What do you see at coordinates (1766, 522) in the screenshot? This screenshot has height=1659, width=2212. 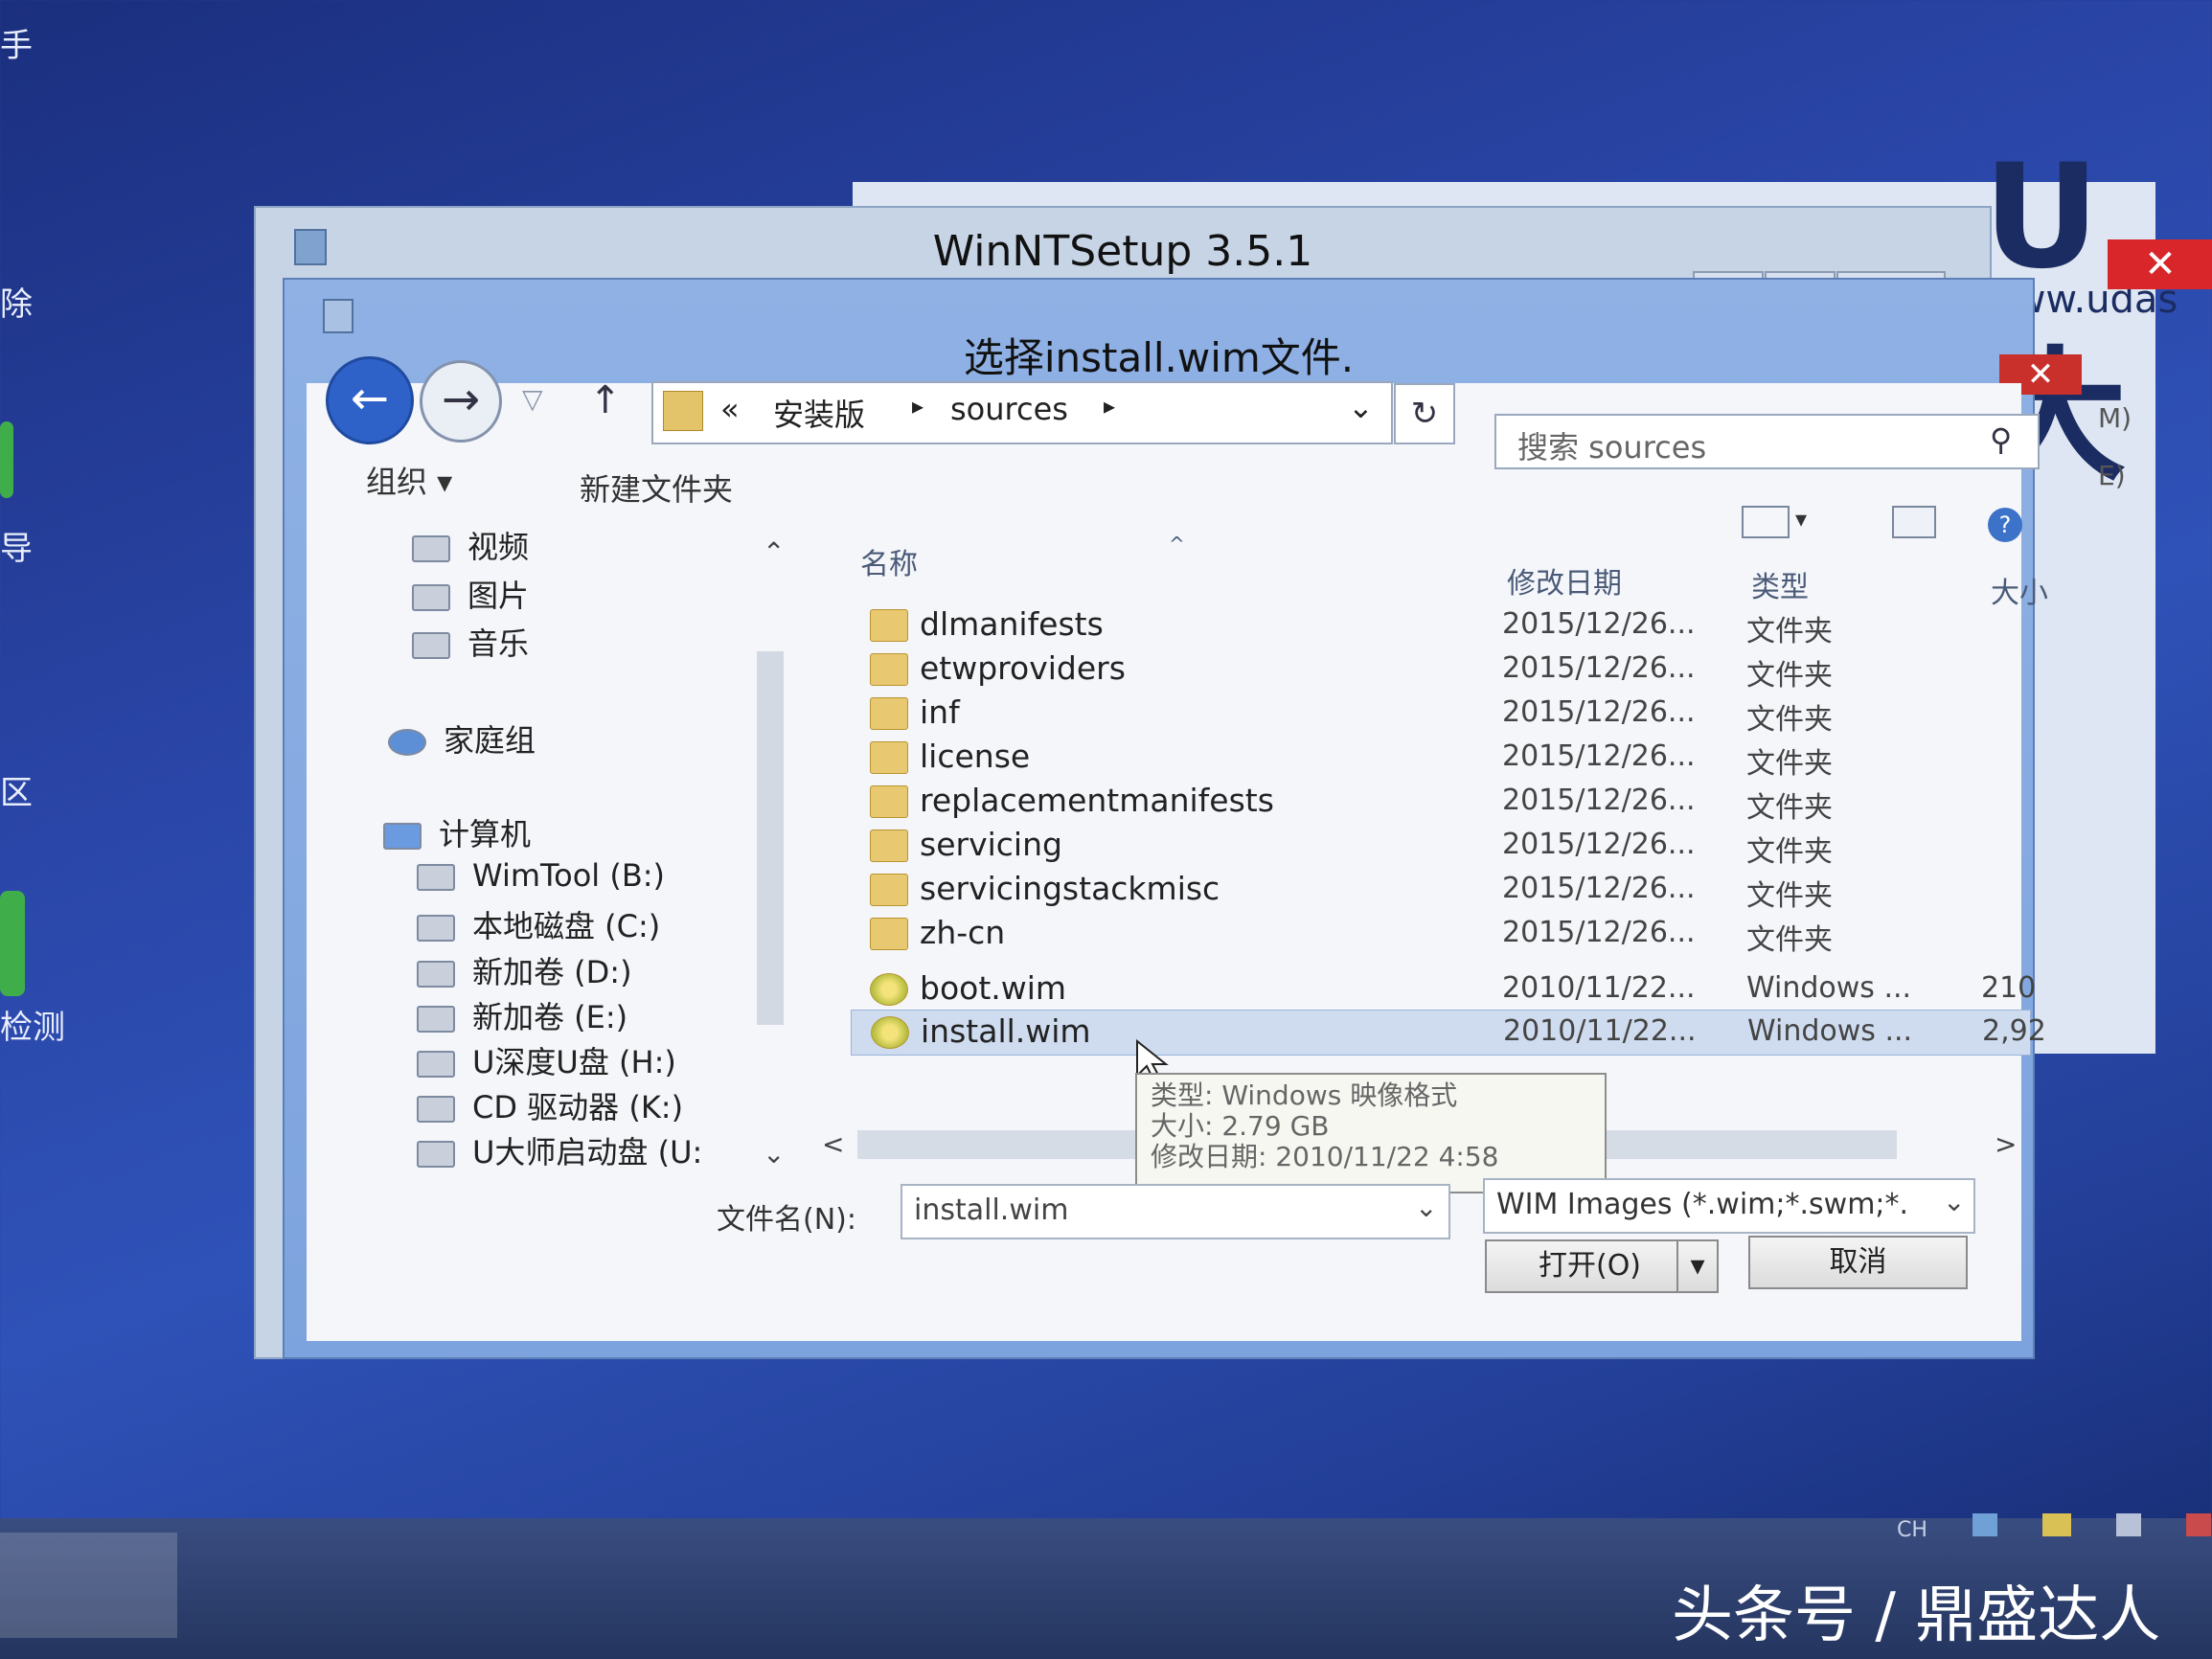 I see `view-options-icon` at bounding box center [1766, 522].